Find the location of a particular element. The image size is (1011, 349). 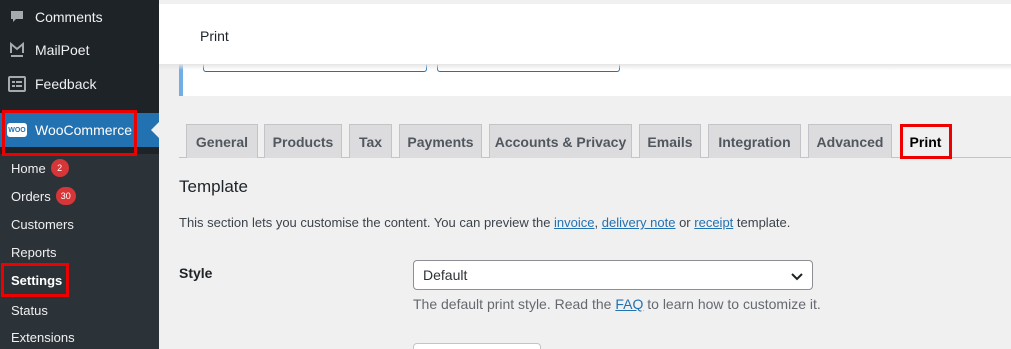

header-shadow is located at coordinates (585, 67).